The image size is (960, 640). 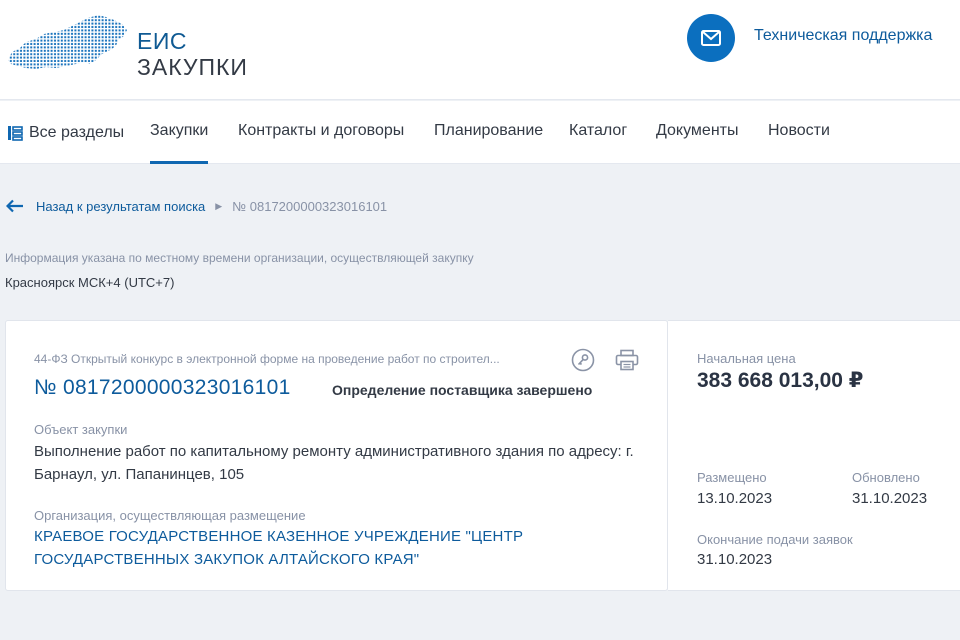 What do you see at coordinates (780, 380) in the screenshot?
I see `price-value: 383 668 013,00 ₽` at bounding box center [780, 380].